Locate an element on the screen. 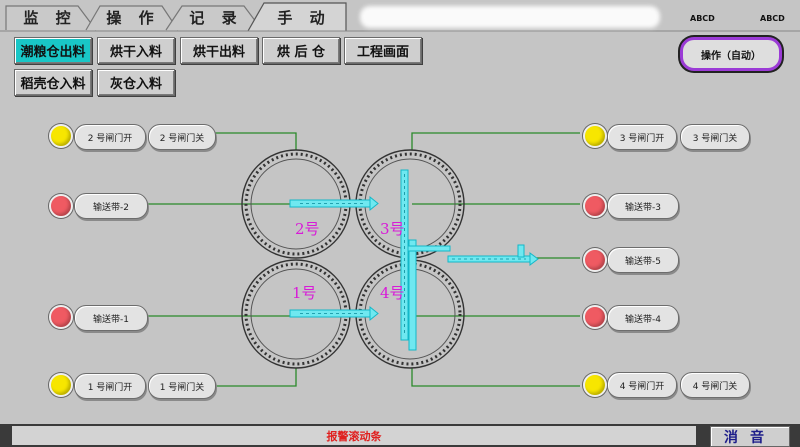 The width and height of the screenshot is (800, 447). gate-4-status-lamp is located at coordinates (595, 385).